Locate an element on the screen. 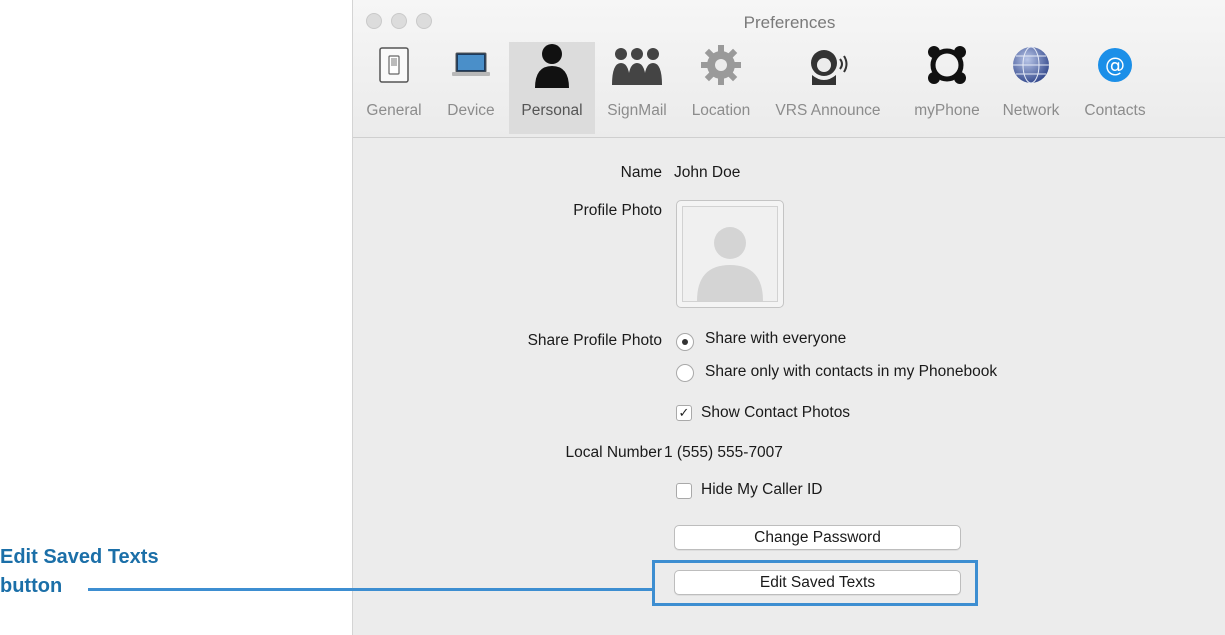 This screenshot has width=1225, height=635. tab-myphone: myPhone is located at coordinates (947, 88).